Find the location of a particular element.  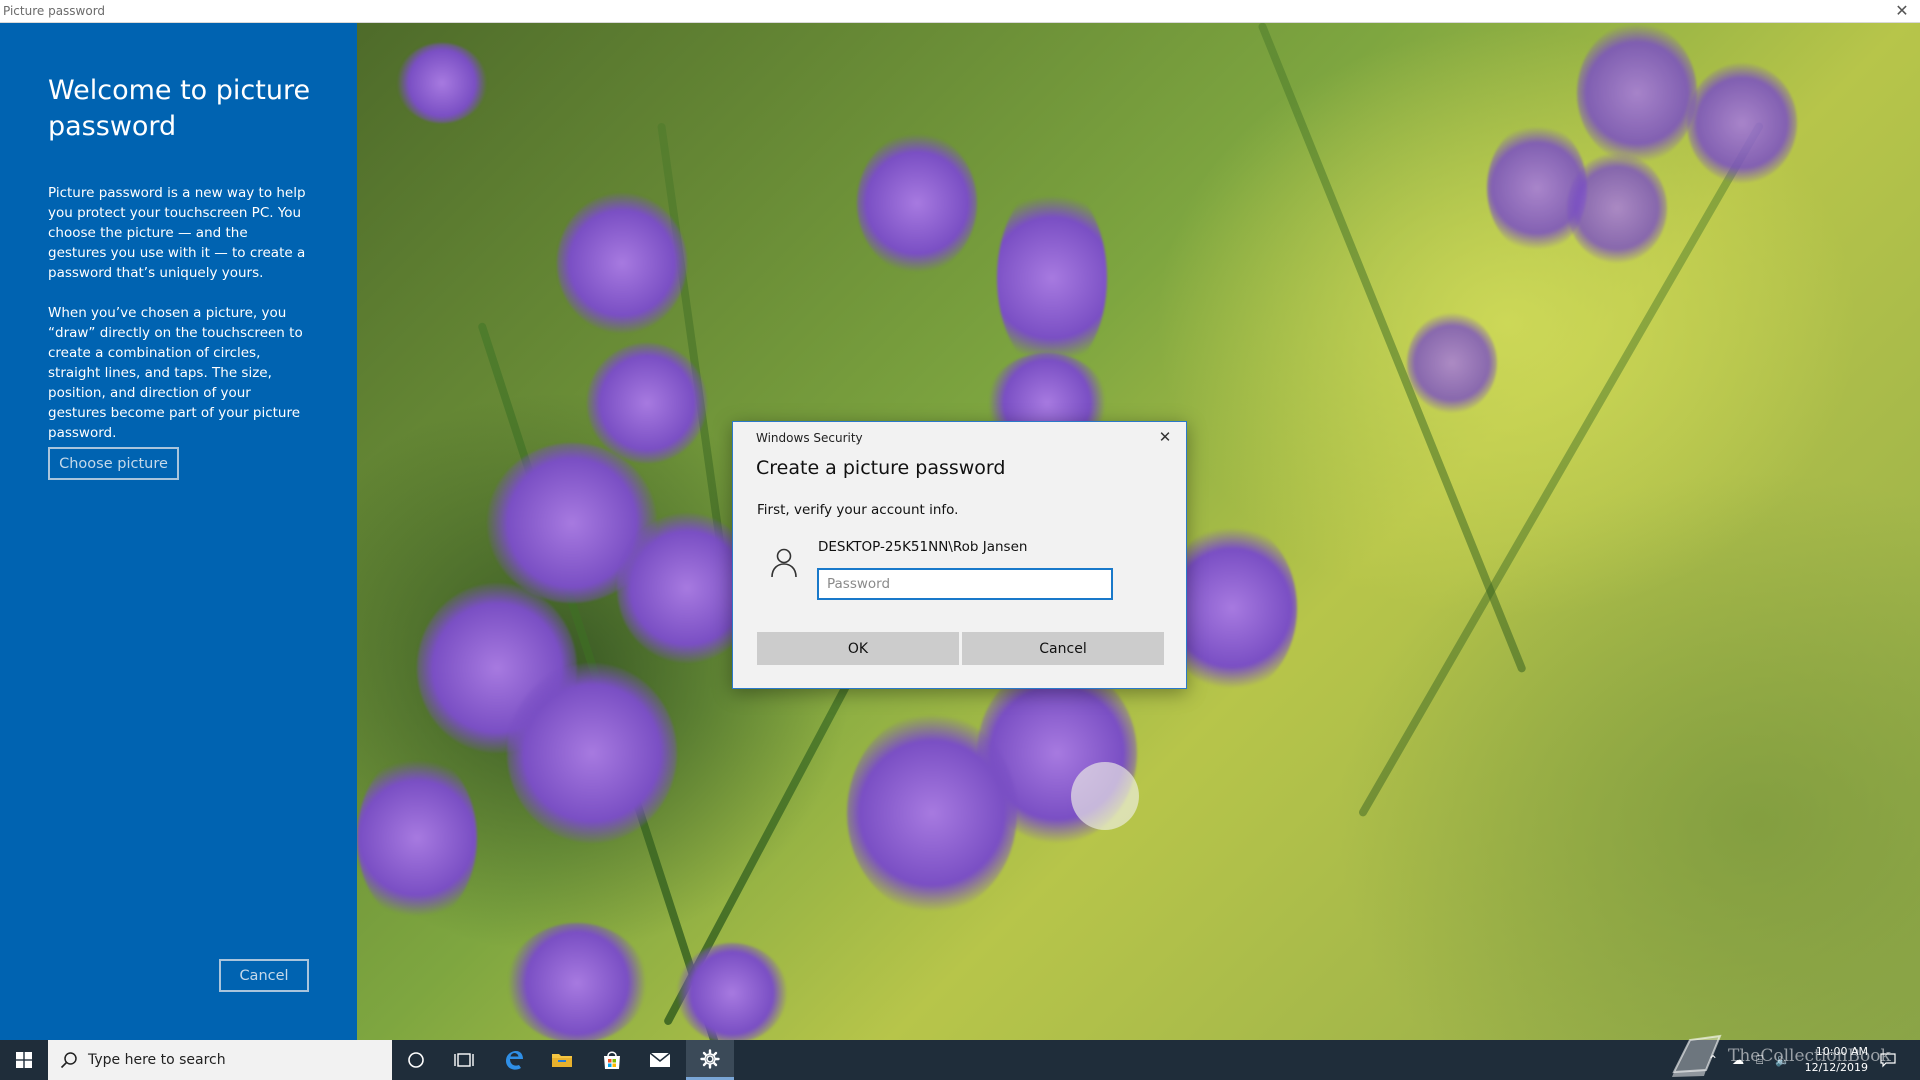

task-view-icon is located at coordinates (464, 1060).